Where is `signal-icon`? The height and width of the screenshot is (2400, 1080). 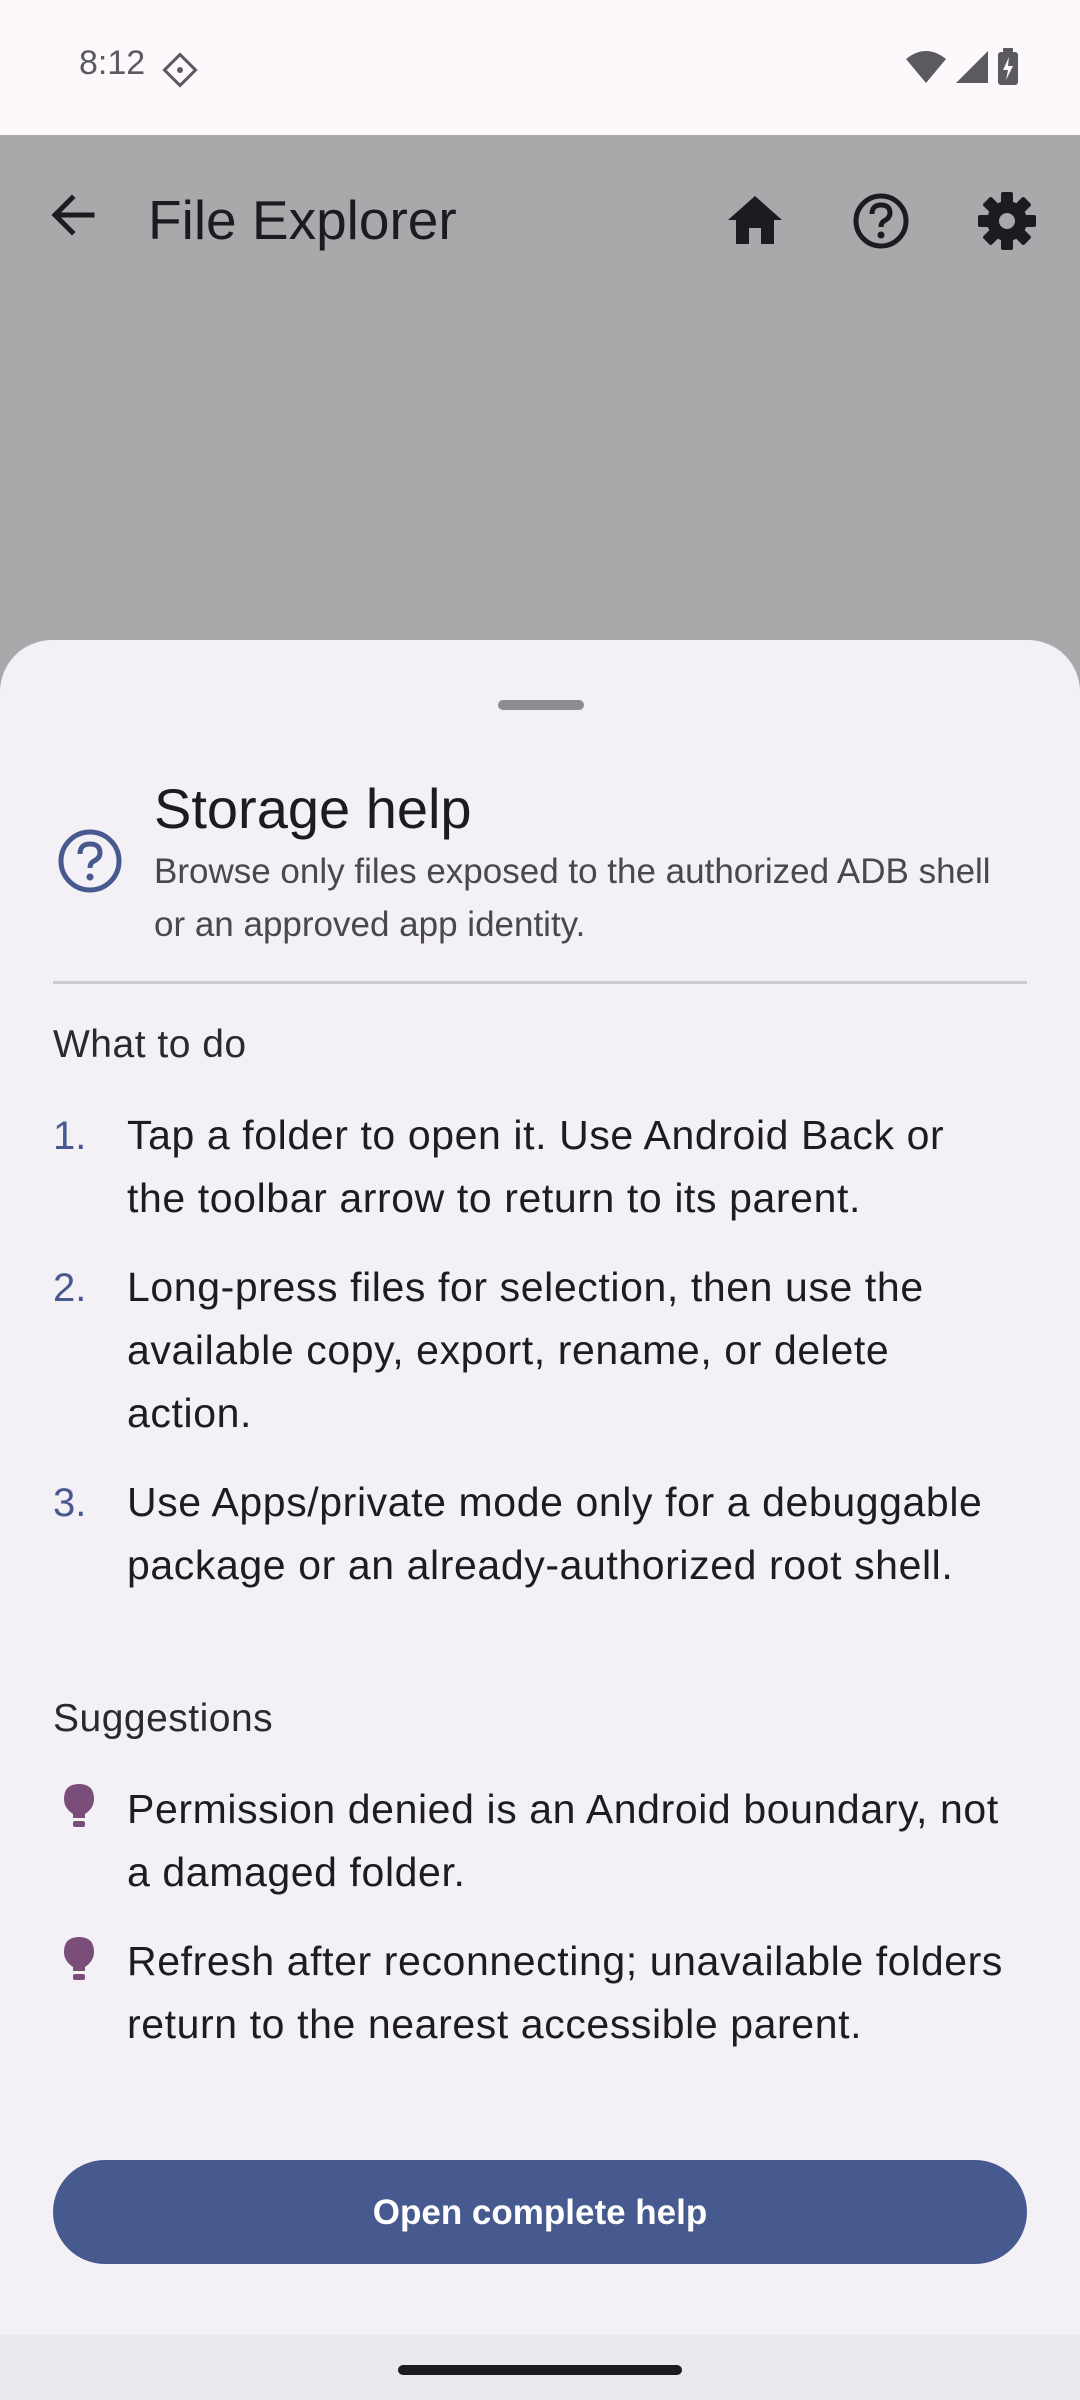
signal-icon is located at coordinates (972, 69).